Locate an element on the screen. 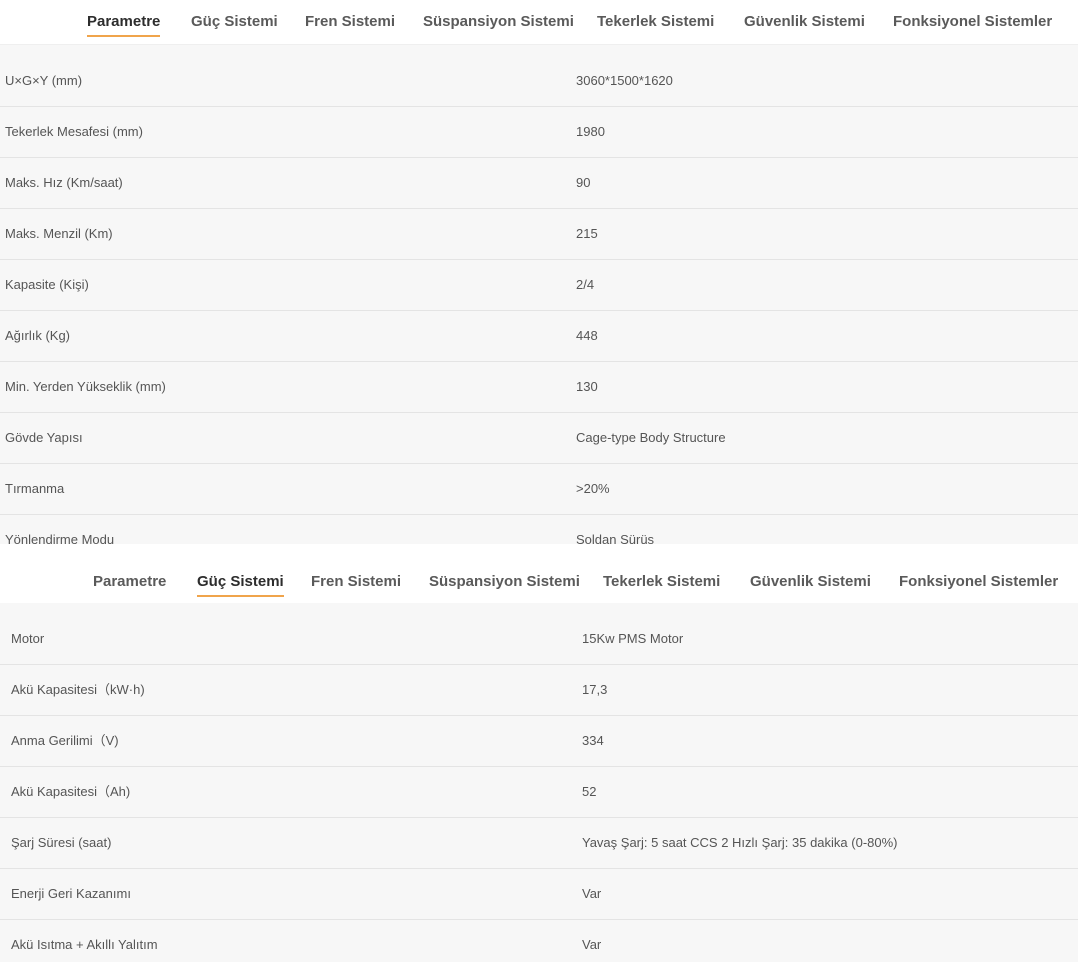 This screenshot has height=962, width=1078. table-row: Anma Gerilimi（V) 334 is located at coordinates (539, 741).